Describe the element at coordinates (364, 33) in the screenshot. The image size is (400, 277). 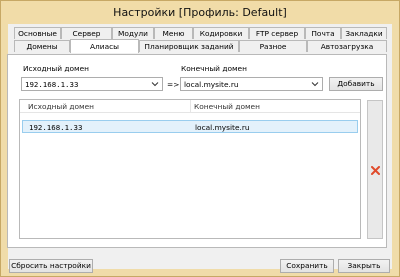
I see `tab-bookmarks: Закладки` at that location.